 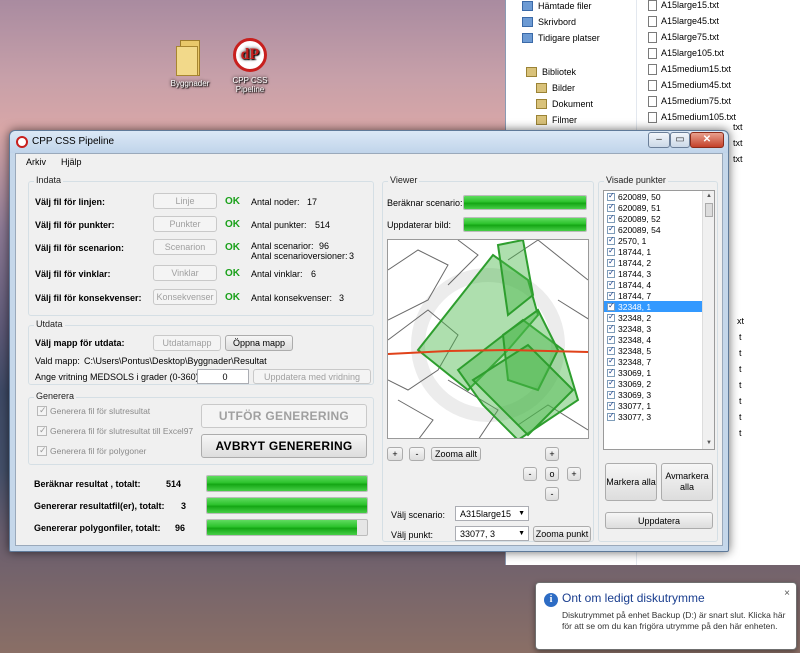 I want to click on nav-item-videos: Filmer, so click(x=556, y=120).